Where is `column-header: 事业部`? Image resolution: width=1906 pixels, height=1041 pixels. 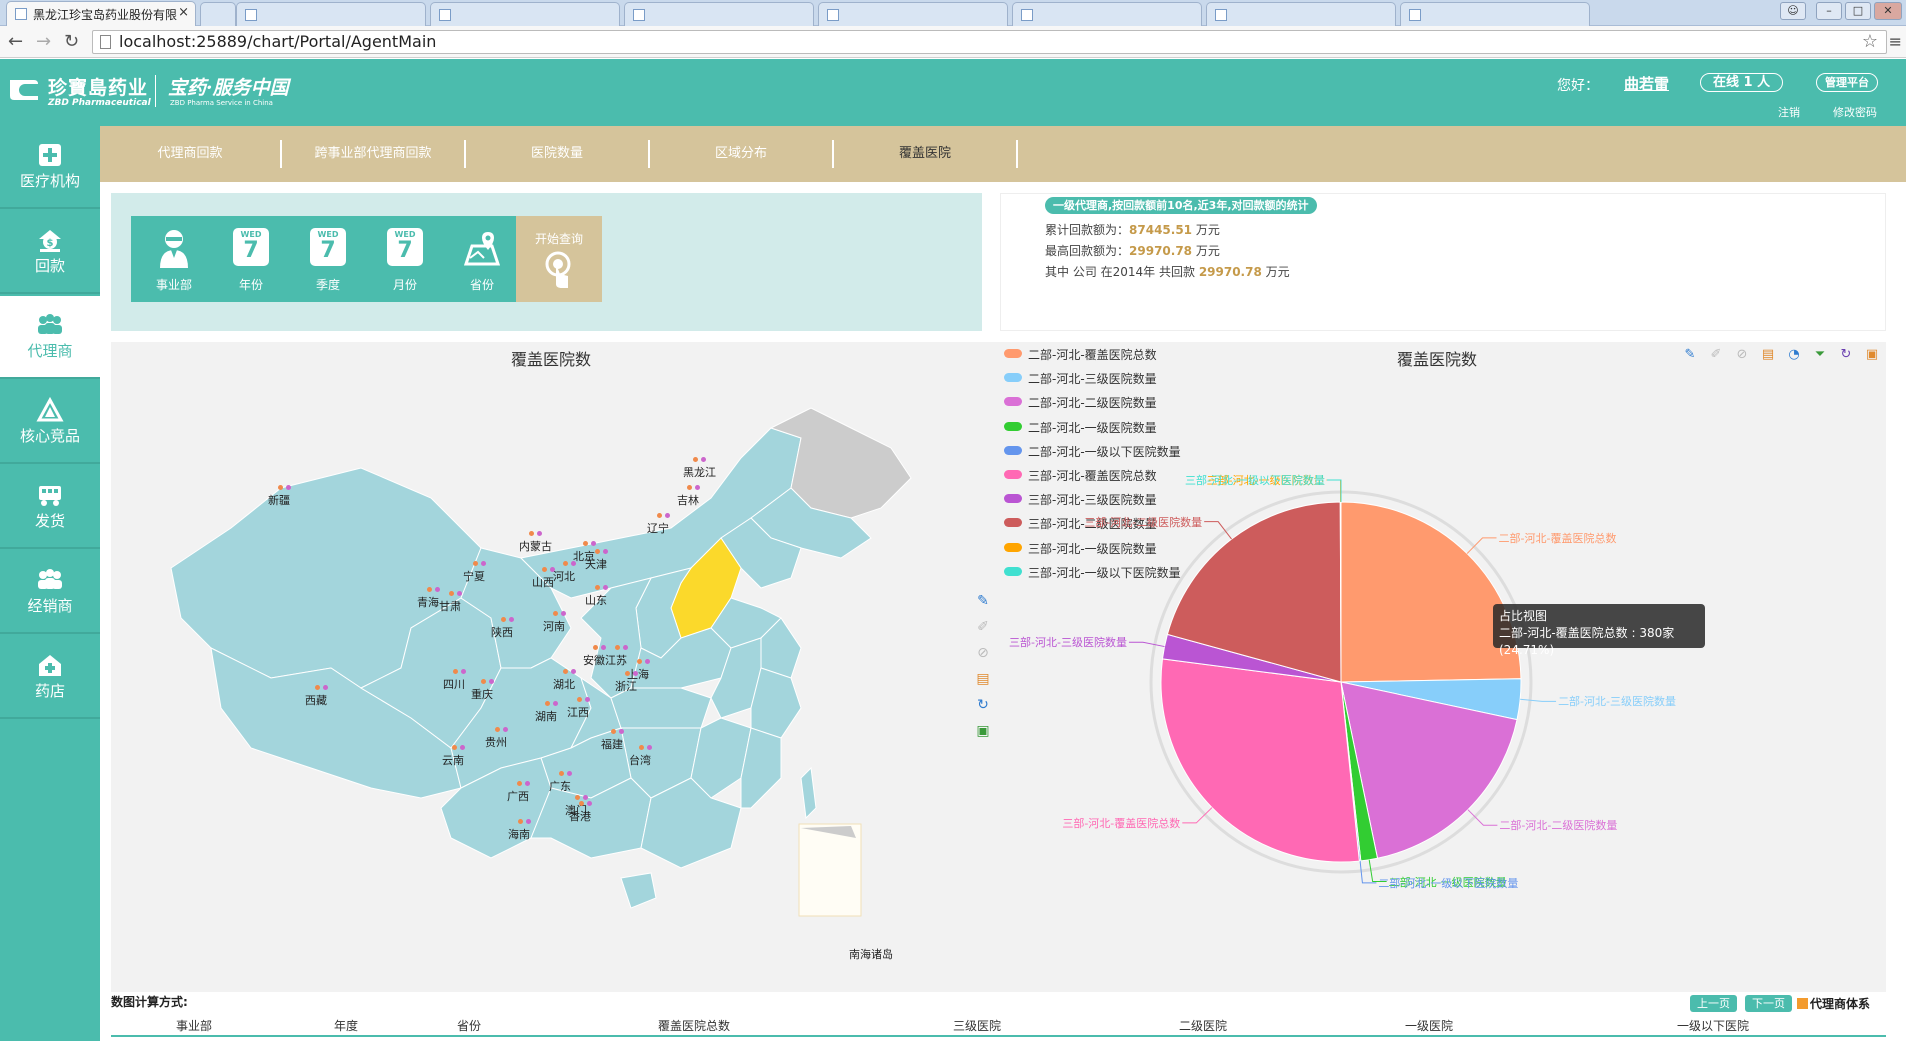
column-header: 事业部 is located at coordinates (194, 1025).